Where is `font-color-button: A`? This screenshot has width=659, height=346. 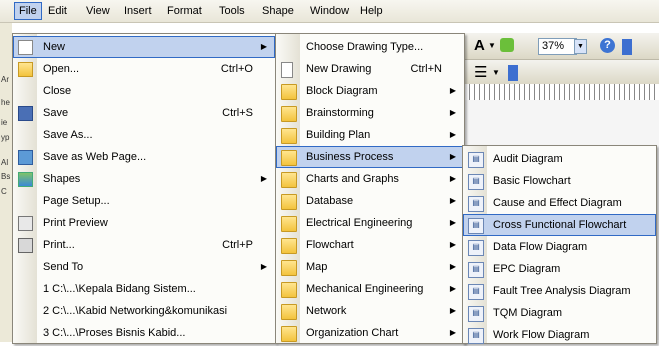 font-color-button: A is located at coordinates (479, 45).